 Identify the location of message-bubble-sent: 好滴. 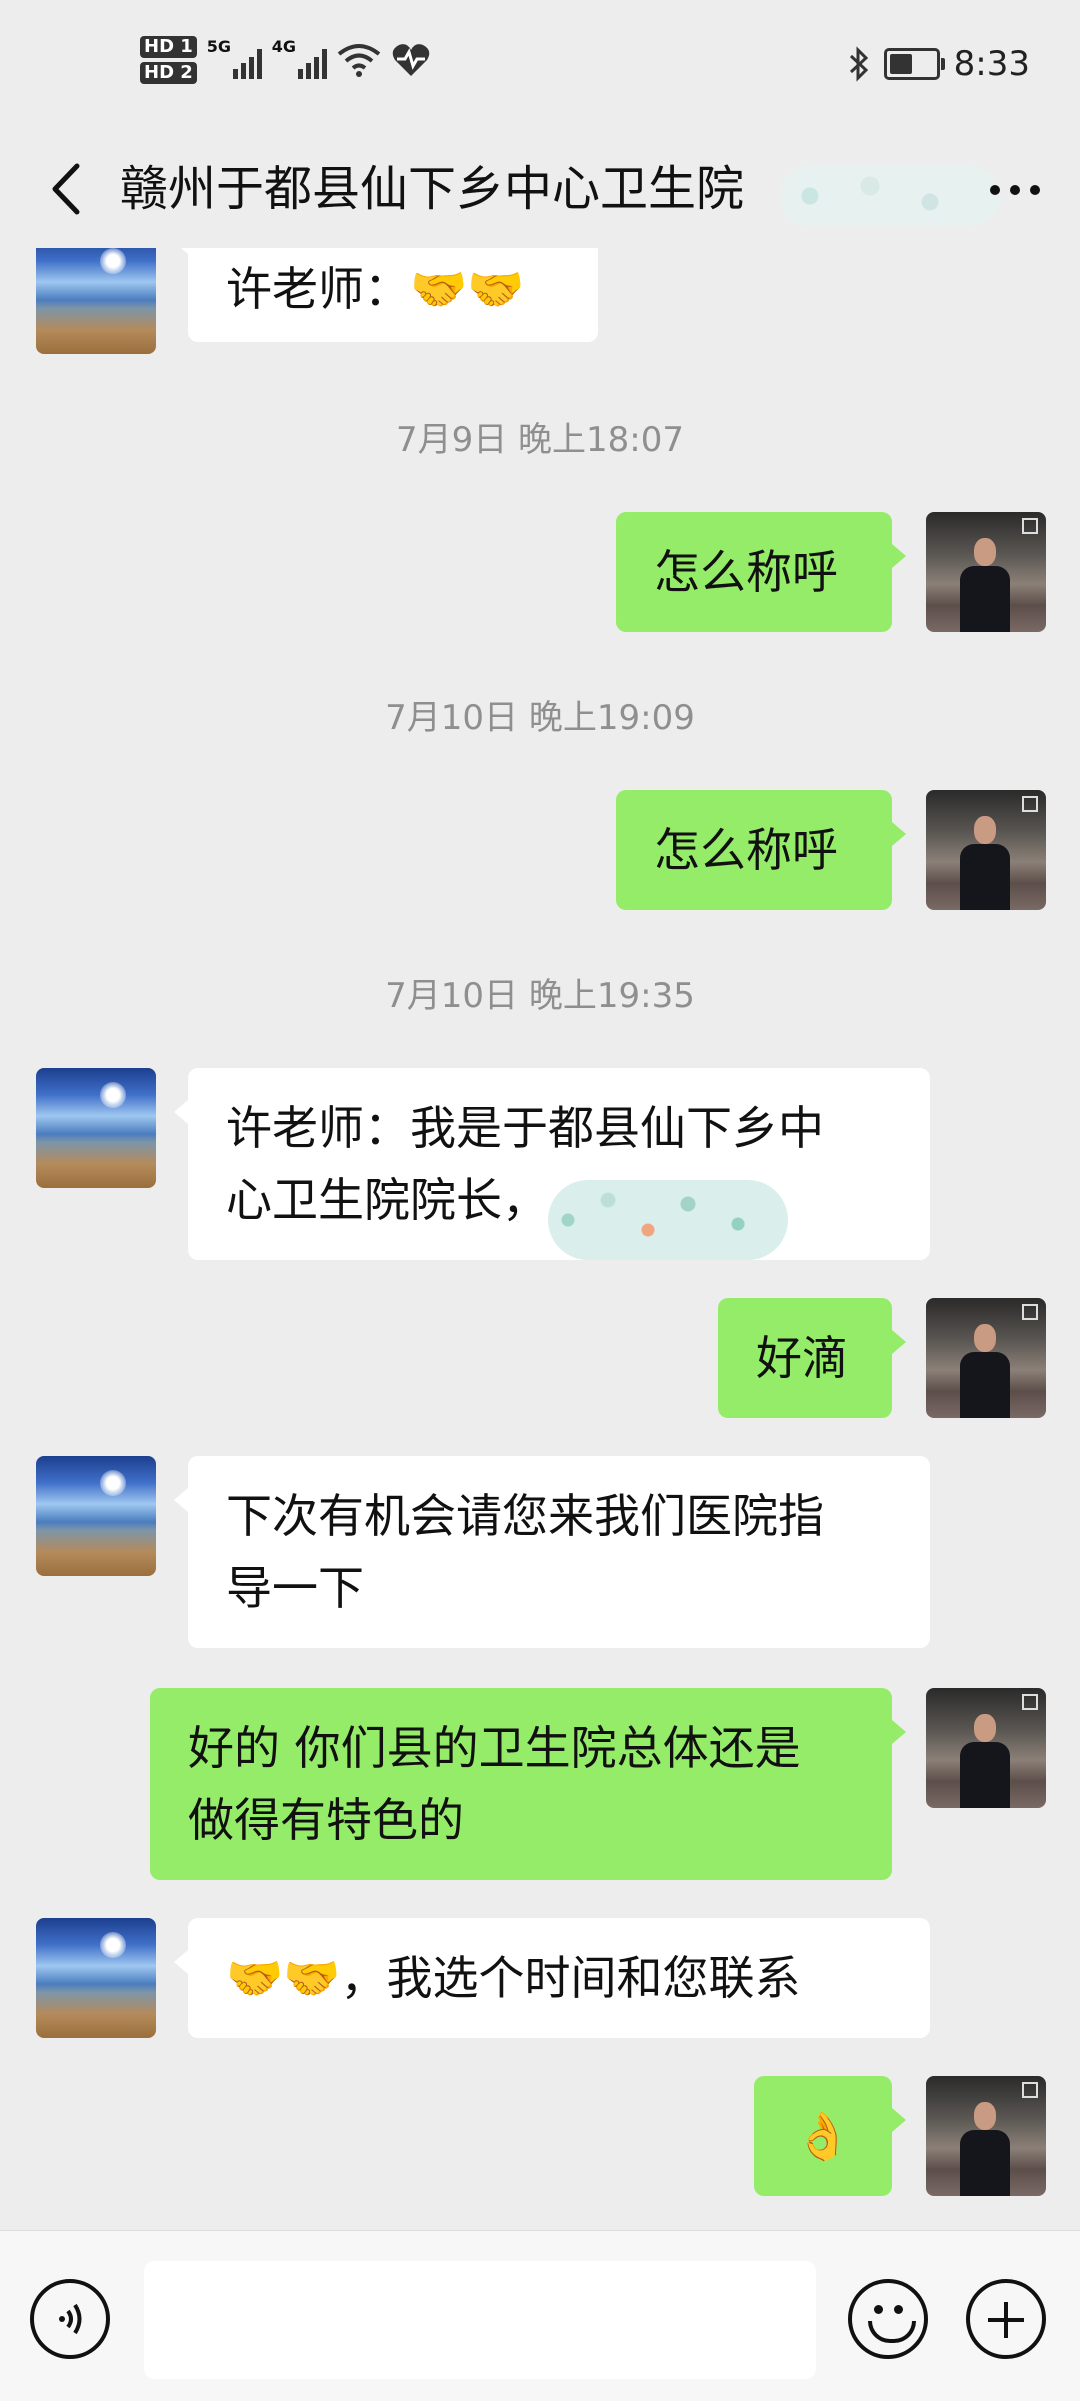
(812, 1358).